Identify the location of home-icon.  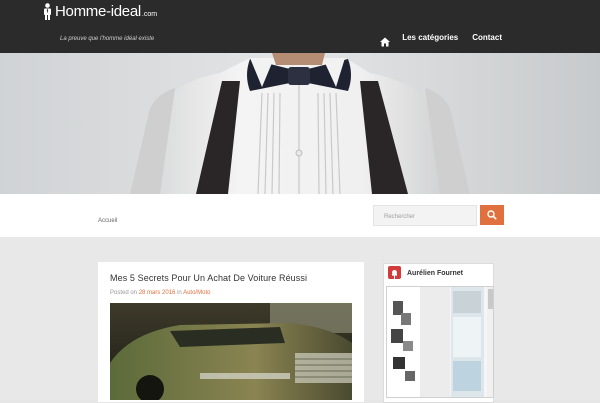
(385, 39).